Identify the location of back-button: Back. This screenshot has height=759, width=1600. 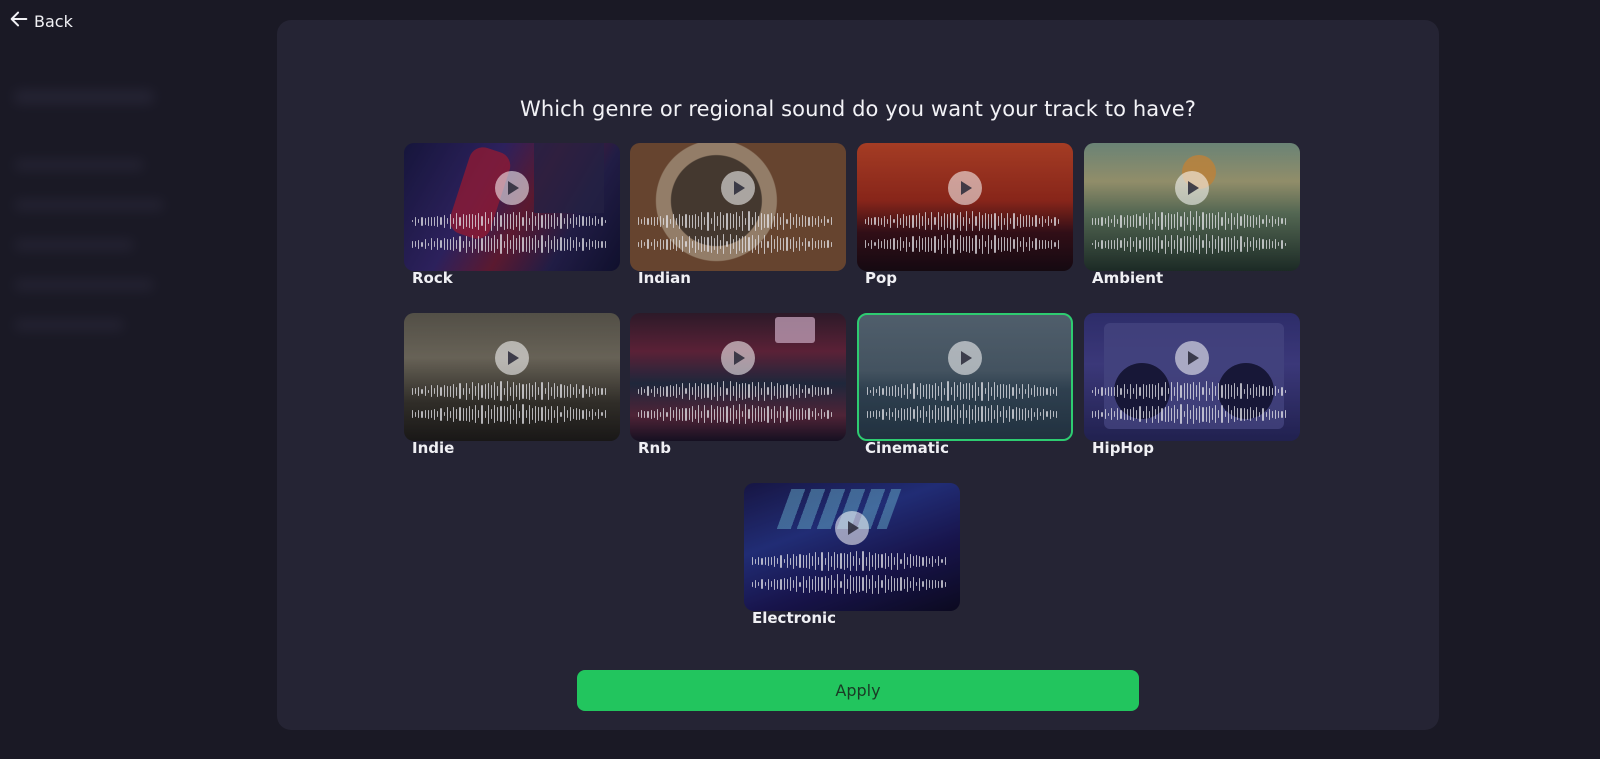
(40, 21).